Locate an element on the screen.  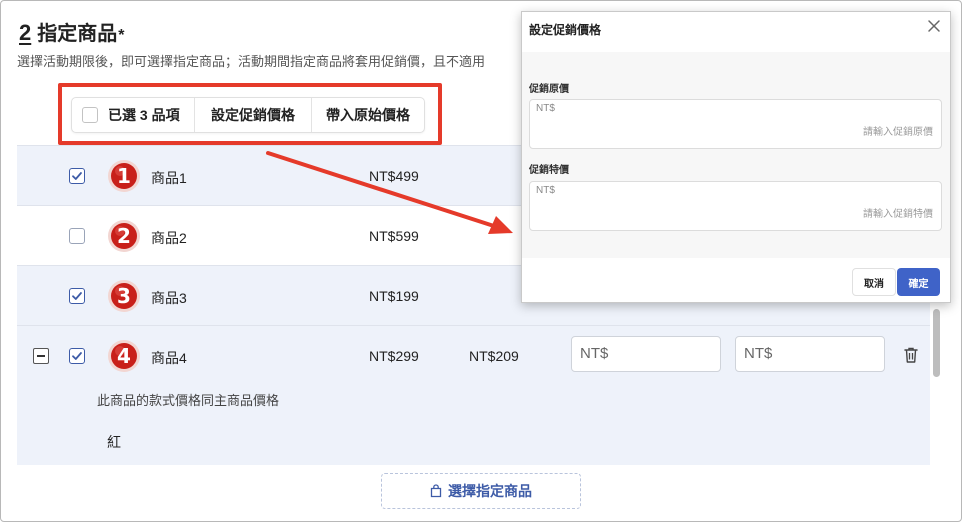
promo-original-price-input: NT$ is located at coordinates (646, 354).